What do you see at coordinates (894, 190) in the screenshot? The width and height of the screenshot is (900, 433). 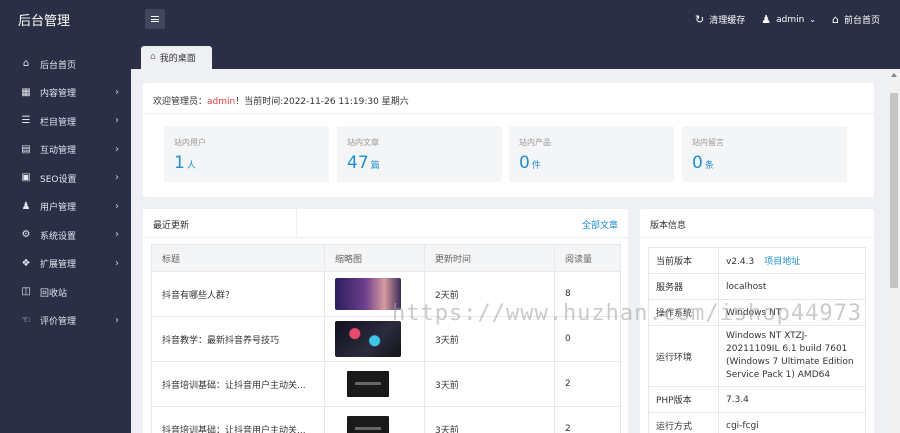 I see `scrollbar-thumb` at bounding box center [894, 190].